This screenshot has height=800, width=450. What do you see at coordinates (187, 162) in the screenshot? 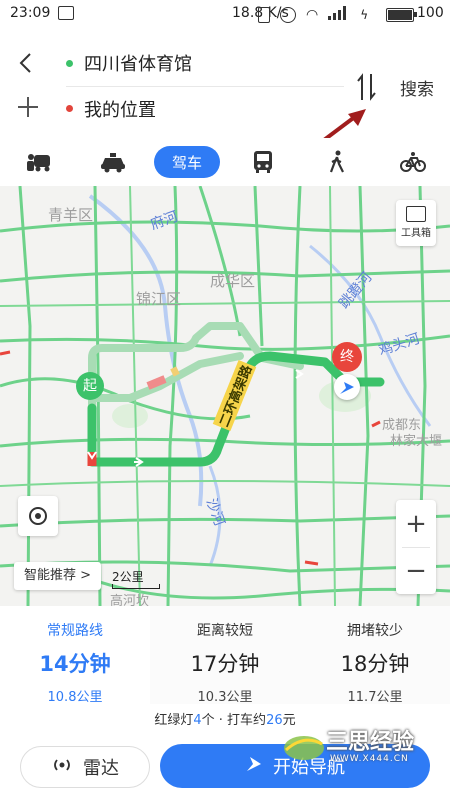
I see `tab-drive: 驾车` at bounding box center [187, 162].